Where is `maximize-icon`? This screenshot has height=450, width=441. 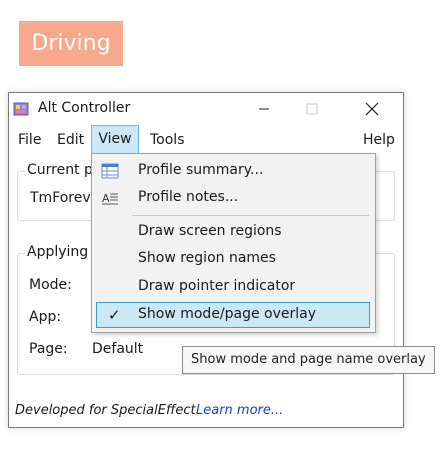
maximize-icon is located at coordinates (312, 109).